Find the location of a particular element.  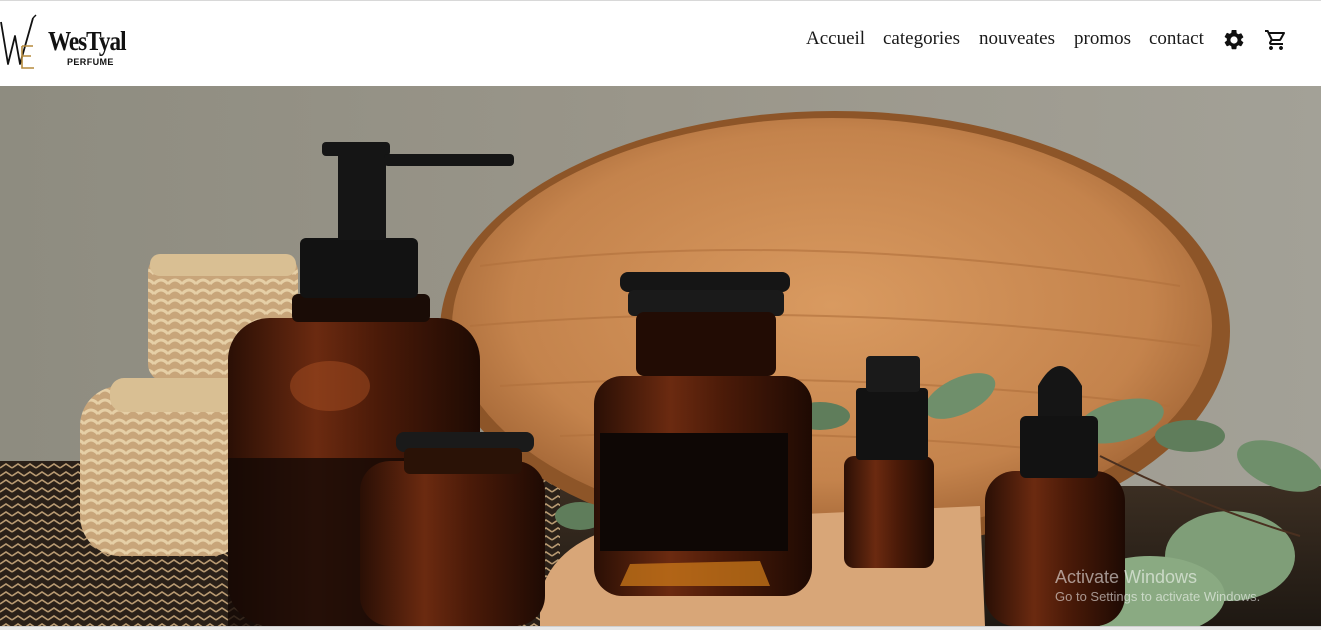

nav-link-contact: contact is located at coordinates (1176, 39).